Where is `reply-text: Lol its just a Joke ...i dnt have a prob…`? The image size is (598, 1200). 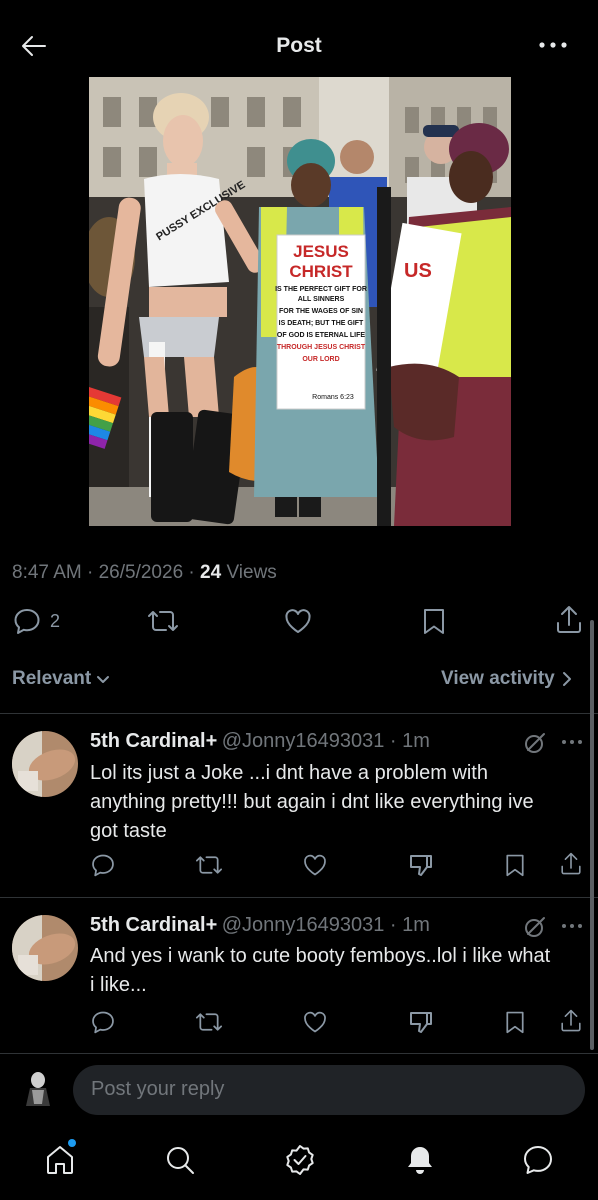 reply-text: Lol its just a Joke ...i dnt have a prob… is located at coordinates (312, 802).